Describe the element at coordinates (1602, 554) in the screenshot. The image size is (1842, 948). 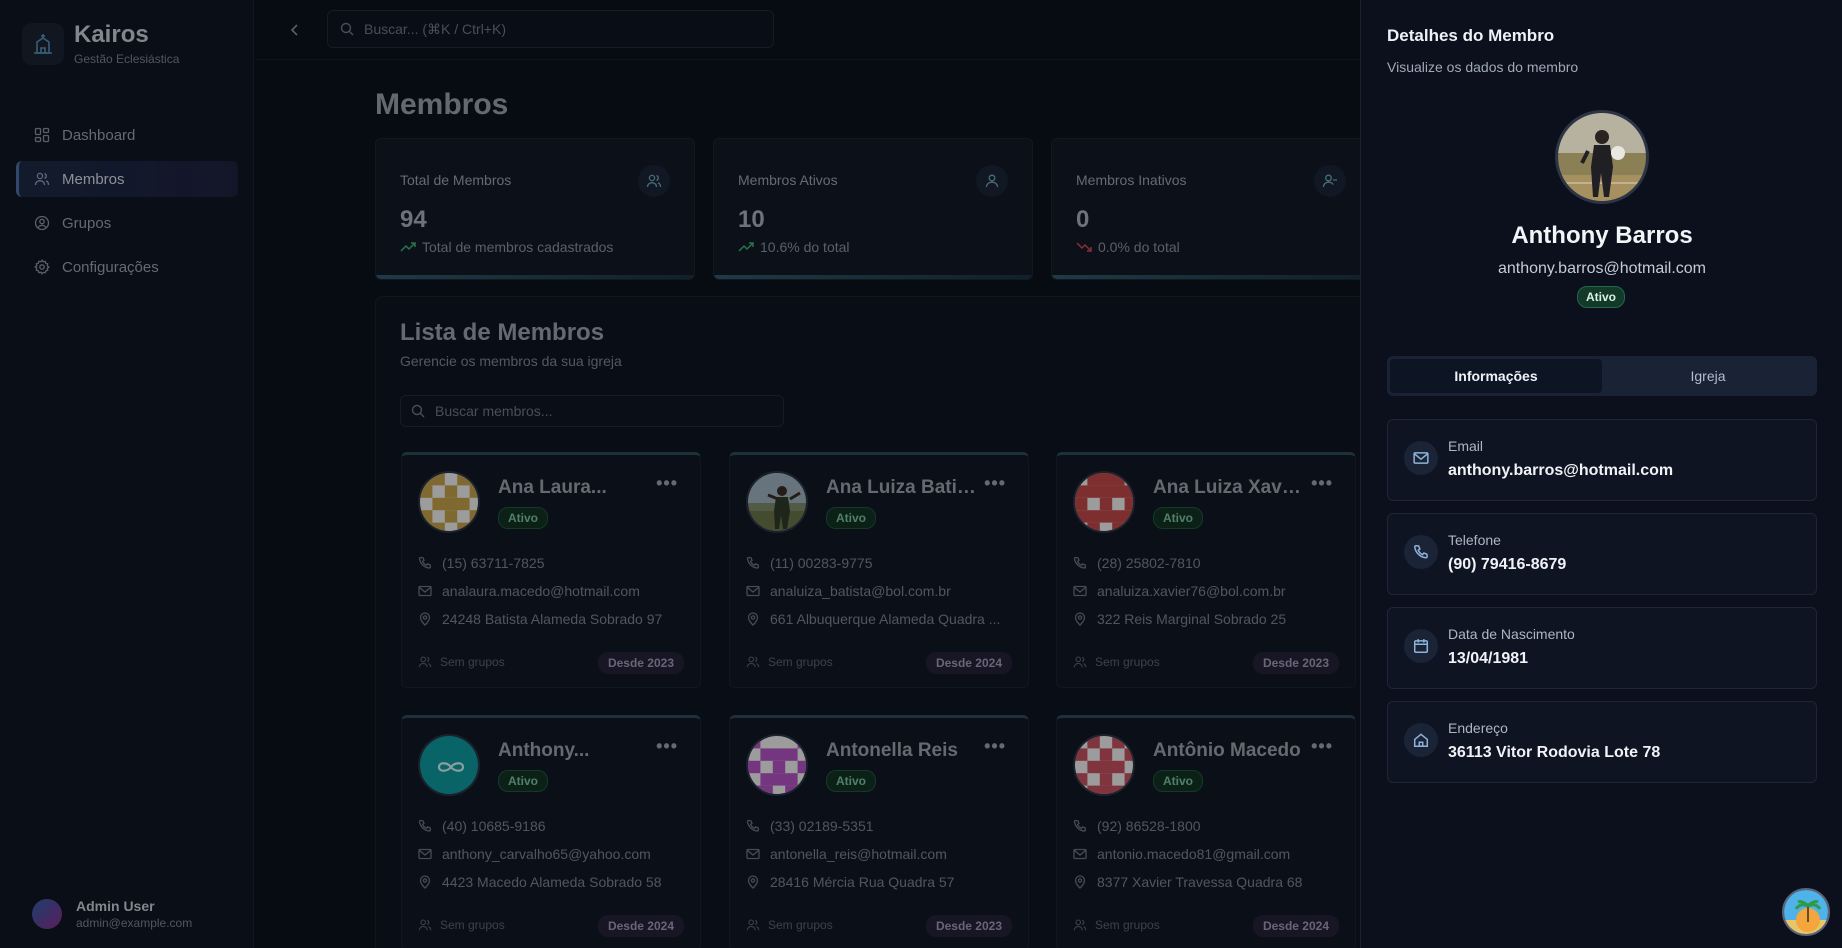
I see `info-phone: Telefone (90) 79416-8679` at that location.